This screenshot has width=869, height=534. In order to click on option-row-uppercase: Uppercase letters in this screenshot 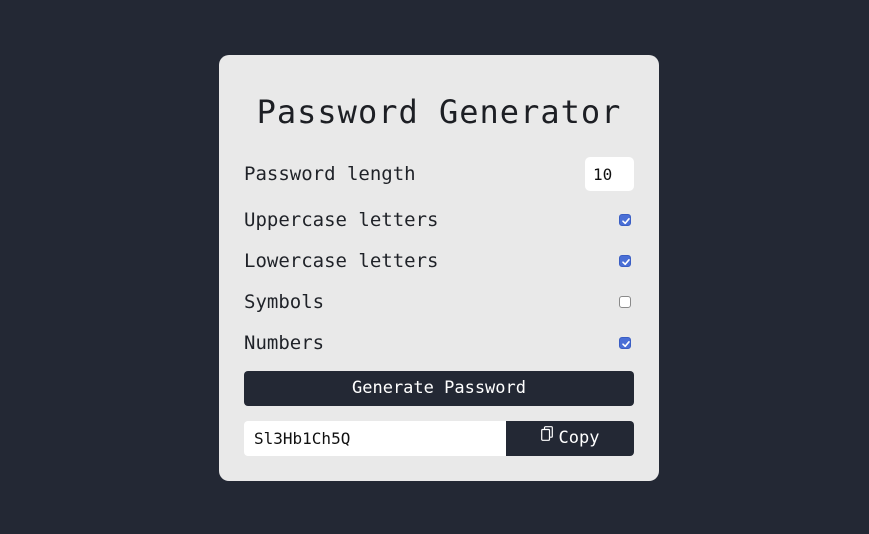, I will do `click(439, 220)`.